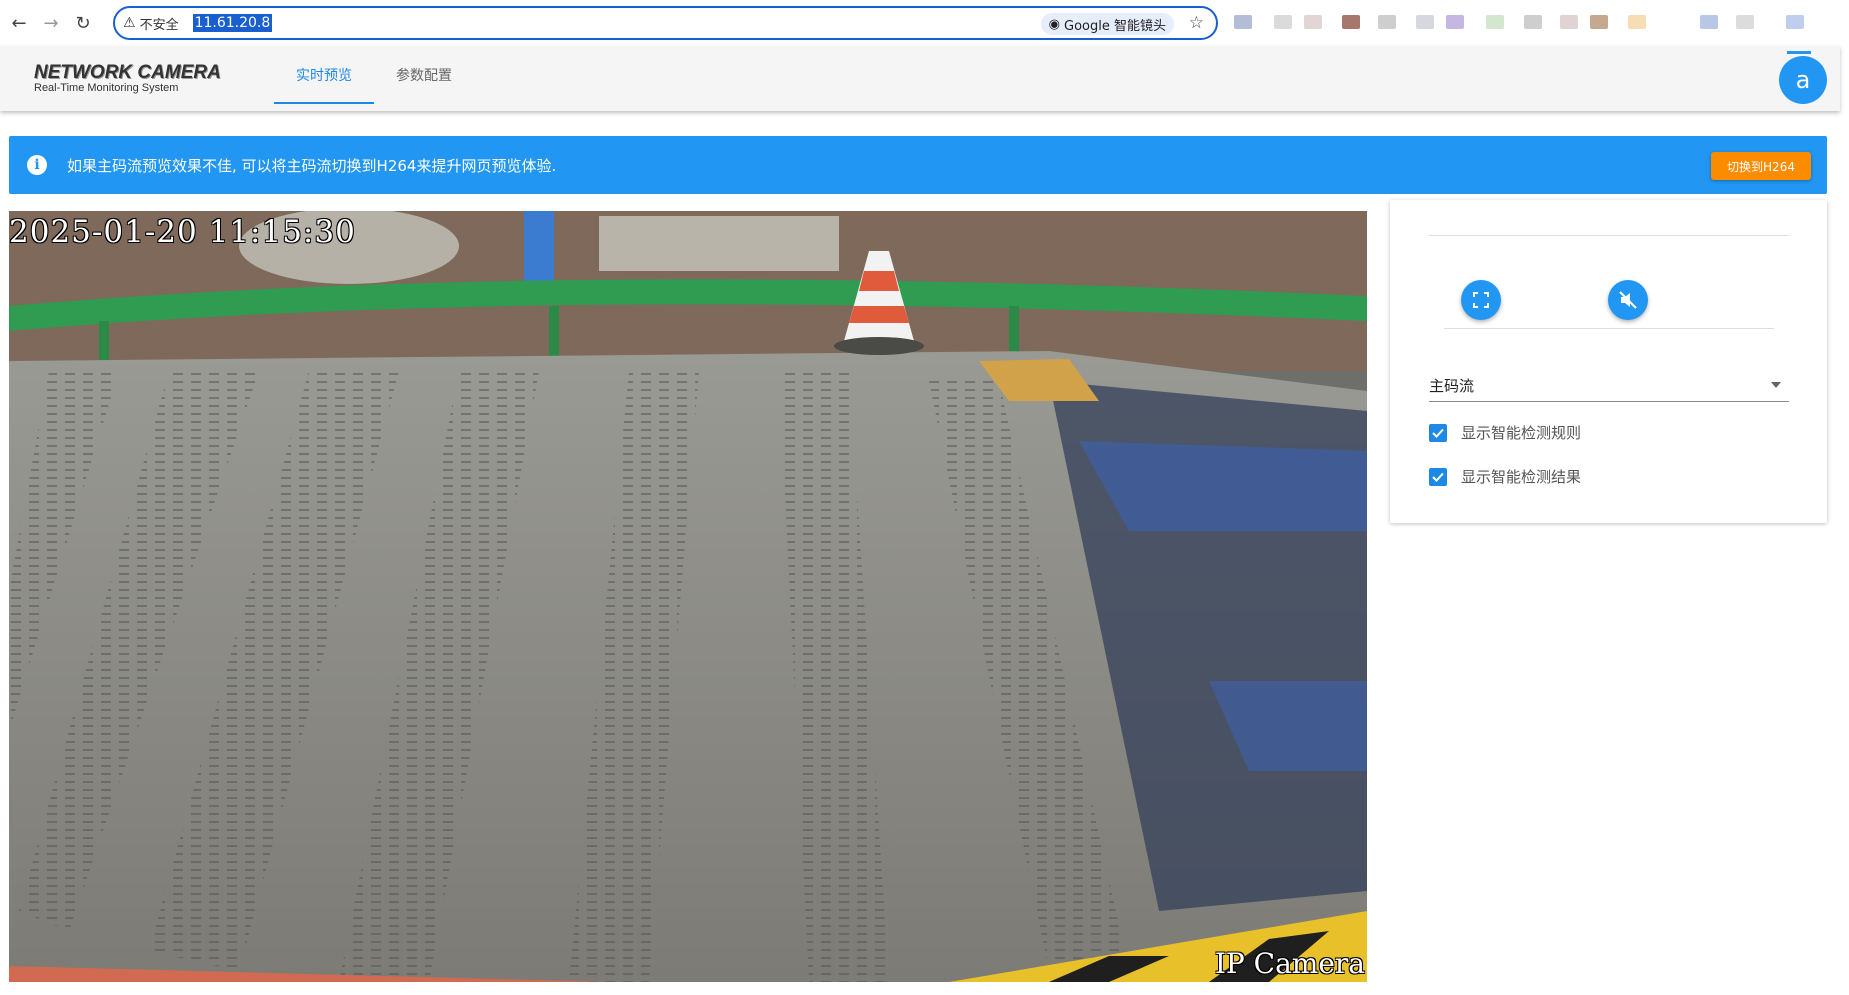 The width and height of the screenshot is (1849, 995). I want to click on google-lens-button: ◉ Google 智能镜头, so click(1107, 24).